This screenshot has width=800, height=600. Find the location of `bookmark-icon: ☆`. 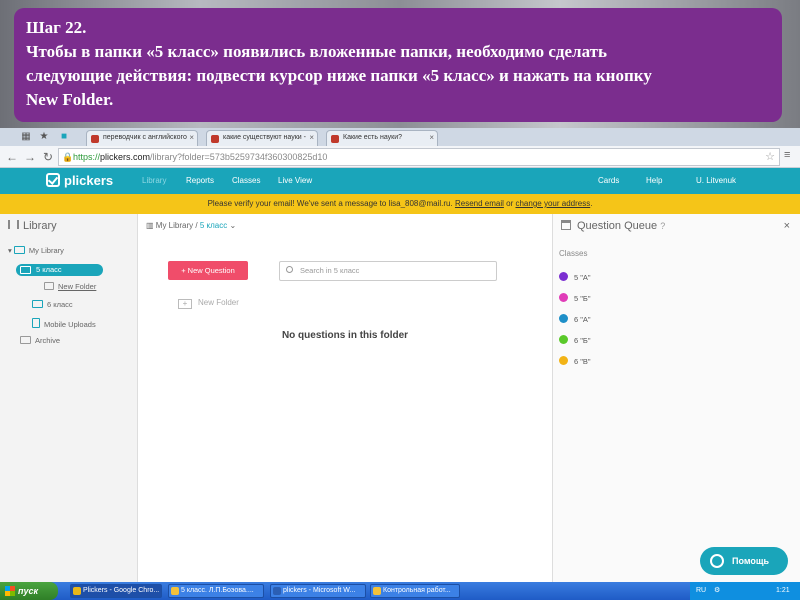

bookmark-icon: ☆ is located at coordinates (770, 157).